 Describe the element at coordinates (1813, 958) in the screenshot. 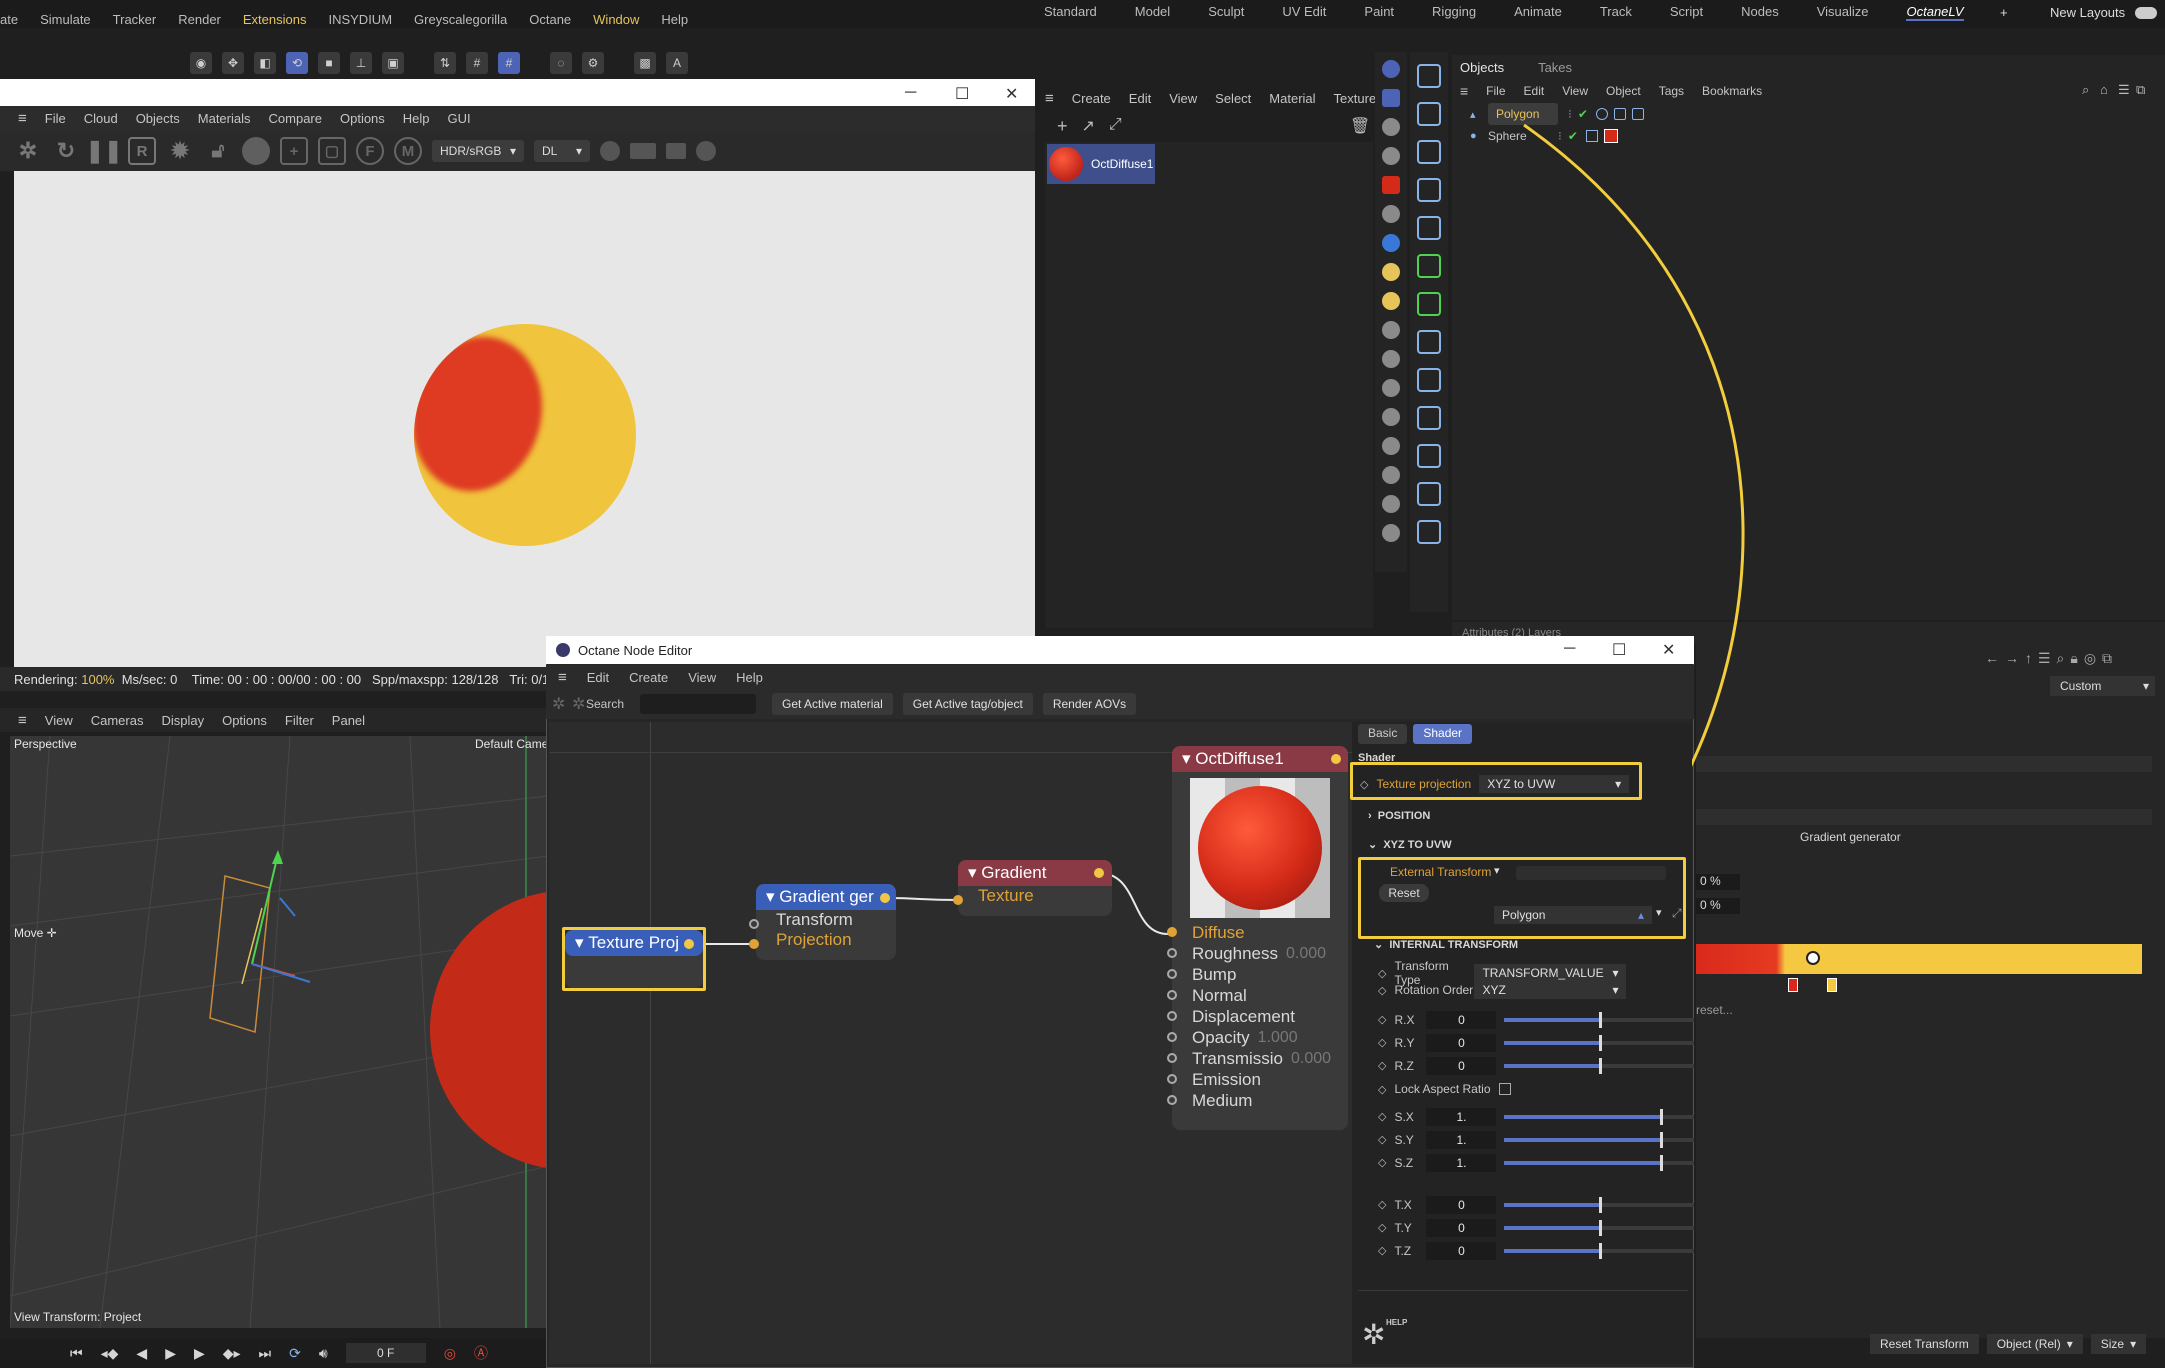

I see `gradient-knob` at that location.